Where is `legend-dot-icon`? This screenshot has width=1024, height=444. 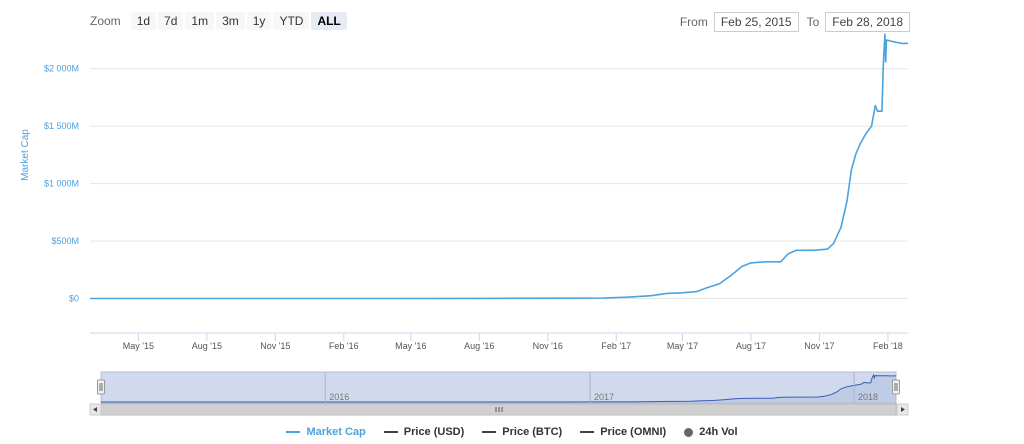
legend-dot-icon is located at coordinates (689, 432).